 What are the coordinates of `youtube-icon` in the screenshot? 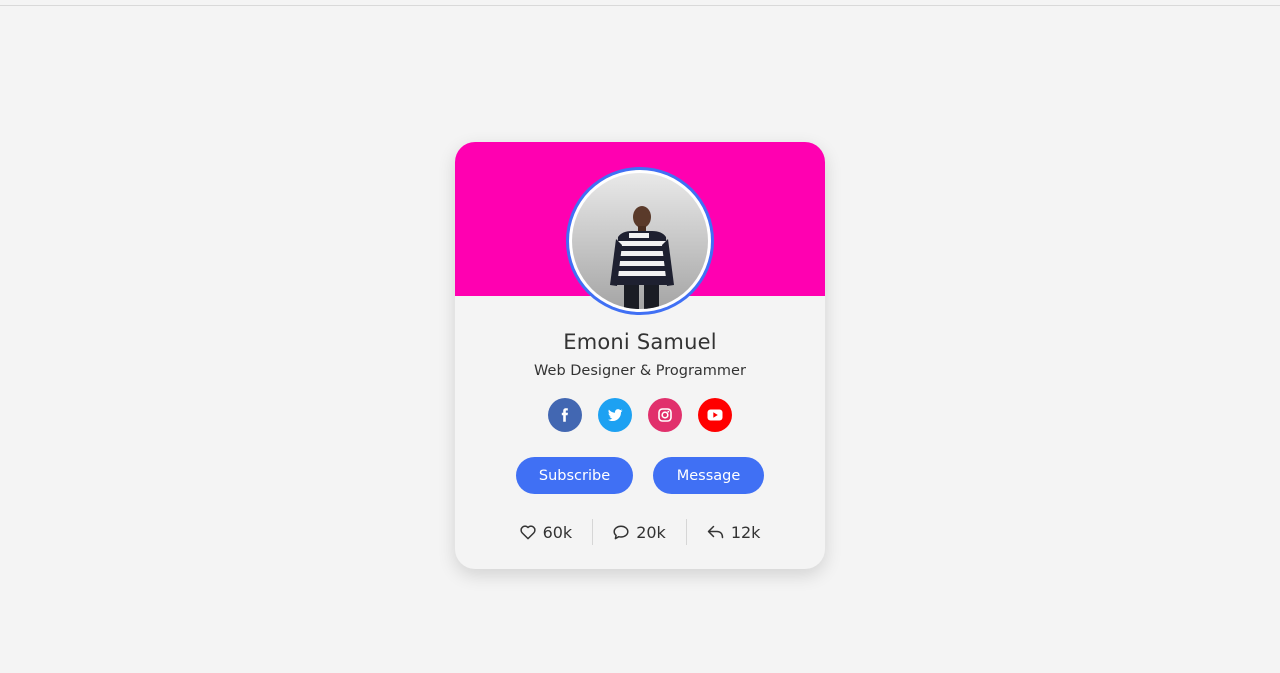 It's located at (715, 415).